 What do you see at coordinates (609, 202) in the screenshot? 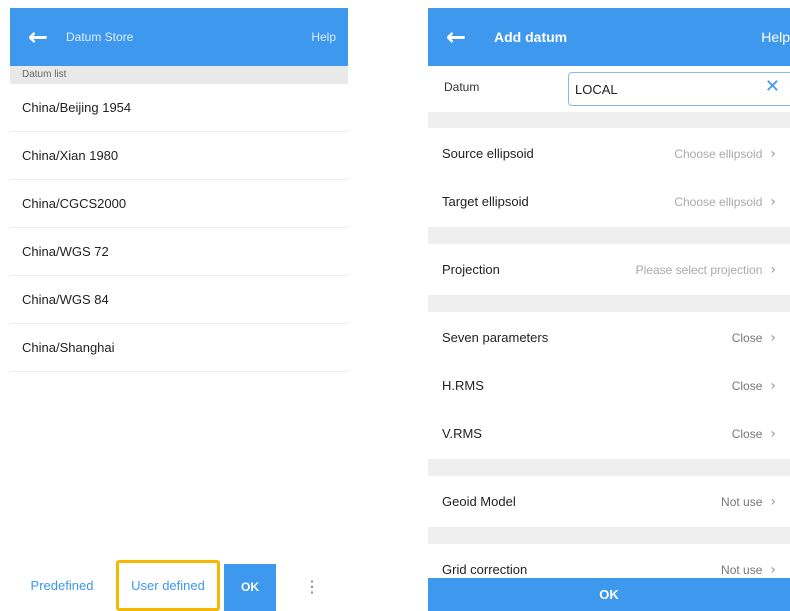
I see `target-ellipsoid-row: Target ellipsoid Choose ellipsoid ›` at bounding box center [609, 202].